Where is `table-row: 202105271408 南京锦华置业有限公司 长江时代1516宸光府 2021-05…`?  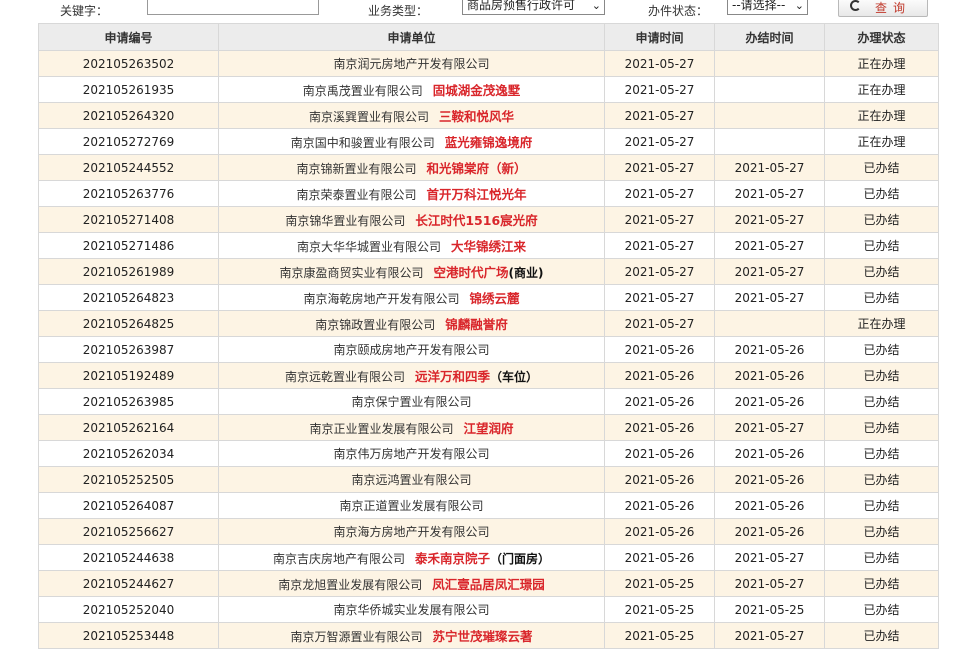
table-row: 202105271408 南京锦华置业有限公司 长江时代1516宸光府 2021-05… is located at coordinates (488, 219).